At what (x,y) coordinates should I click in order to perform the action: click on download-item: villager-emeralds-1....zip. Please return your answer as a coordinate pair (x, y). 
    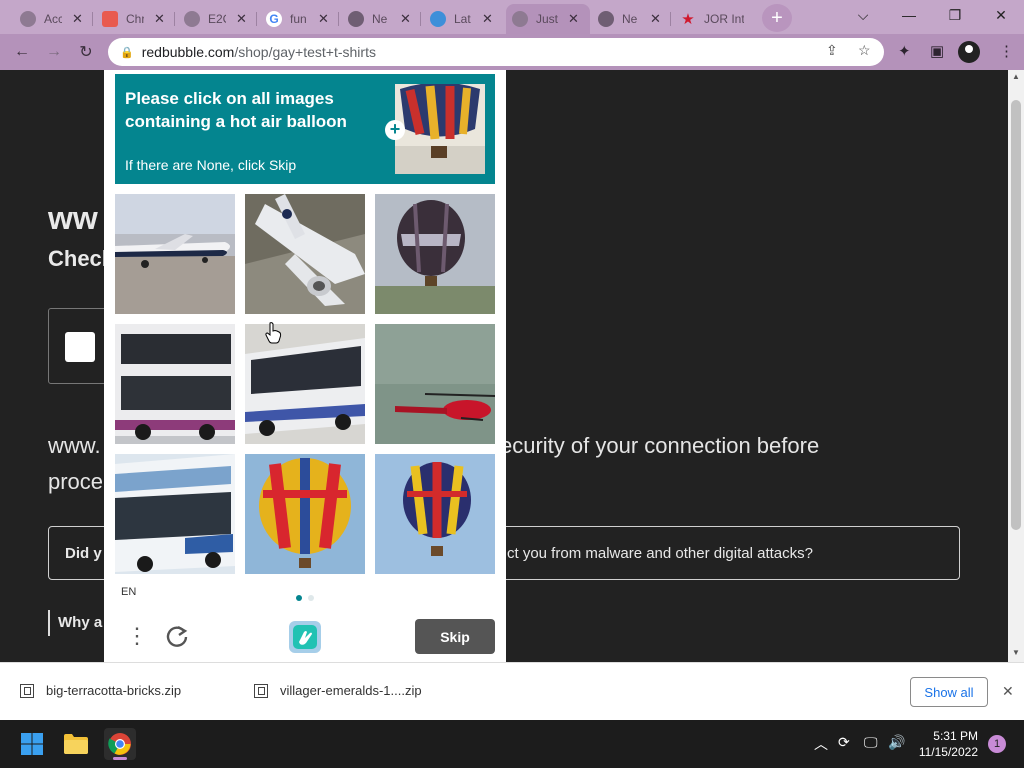
    Looking at the image, I should click on (338, 690).